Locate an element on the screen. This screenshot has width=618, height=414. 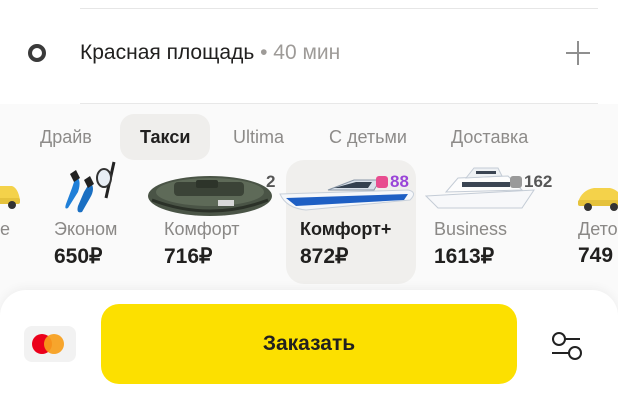
order-button: Заказать is located at coordinates (309, 344).